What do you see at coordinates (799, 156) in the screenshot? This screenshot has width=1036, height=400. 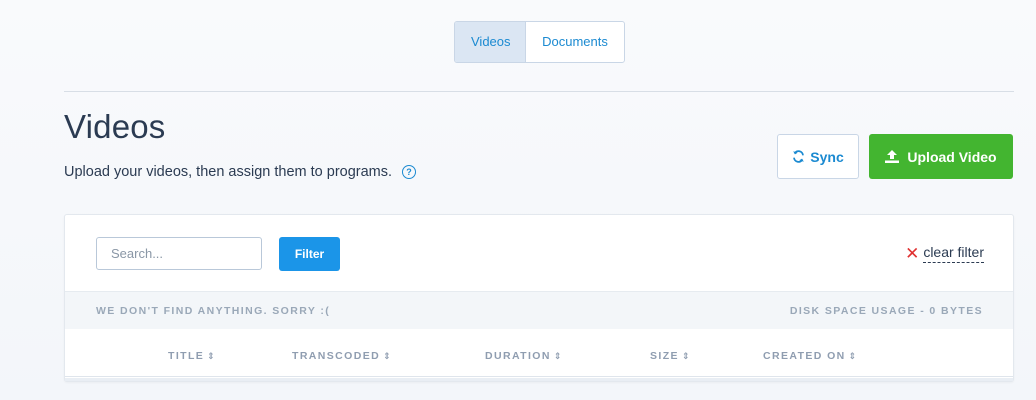 I see `refresh-icon` at bounding box center [799, 156].